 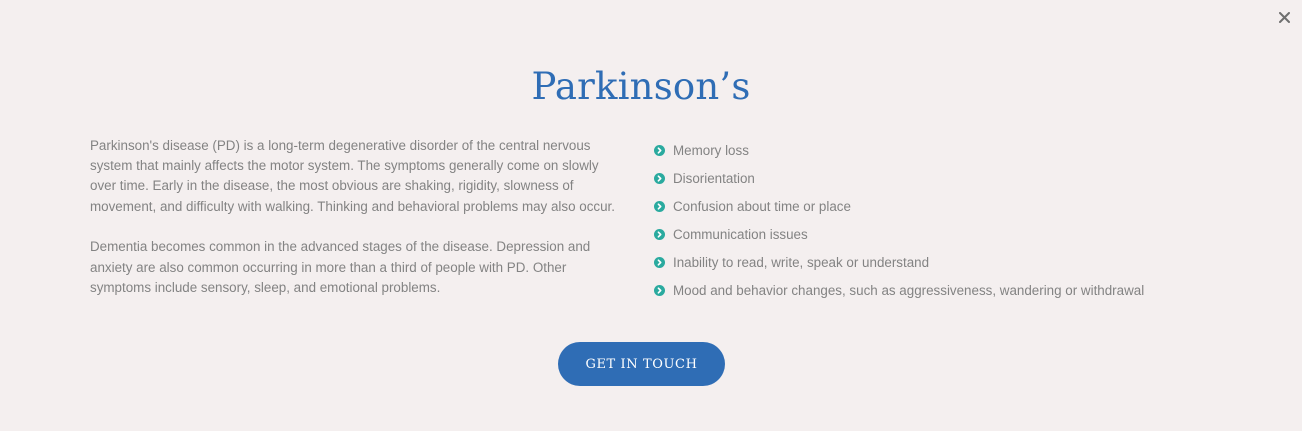 I want to click on symptom-label: Memory loss, so click(x=711, y=150).